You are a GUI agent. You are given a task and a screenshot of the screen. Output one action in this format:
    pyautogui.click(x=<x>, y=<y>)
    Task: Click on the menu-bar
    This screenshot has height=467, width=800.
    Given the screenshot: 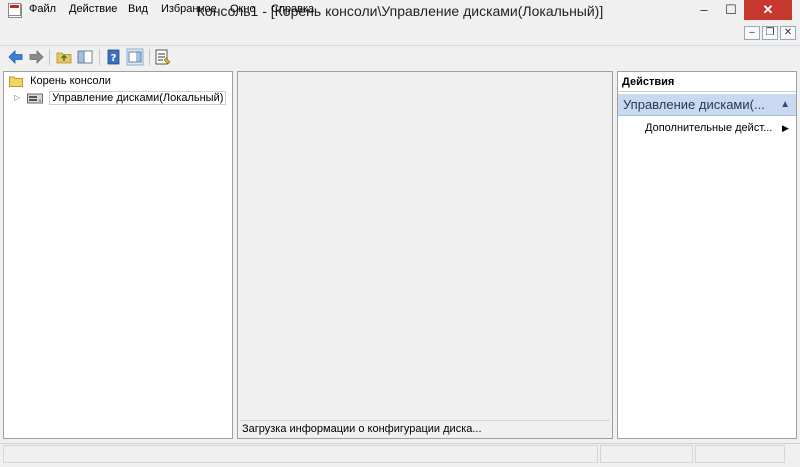 What is the action you would take?
    pyautogui.click(x=400, y=34)
    